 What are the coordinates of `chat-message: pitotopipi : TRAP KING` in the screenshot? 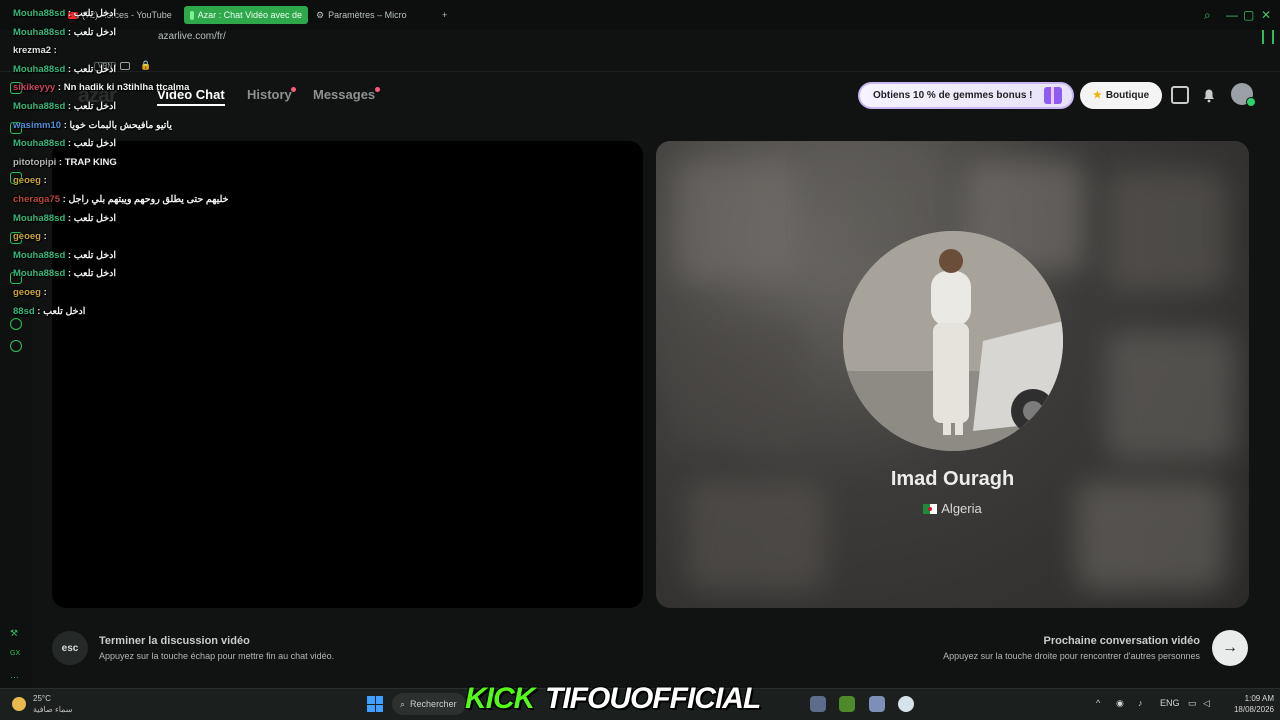 It's located at (65, 162).